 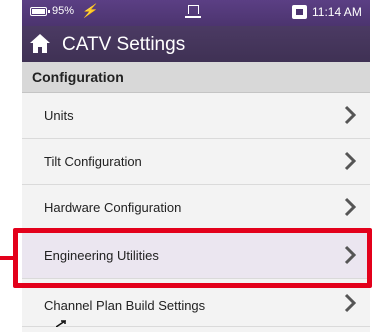 I want to click on battery-icon, so click(x=40, y=11).